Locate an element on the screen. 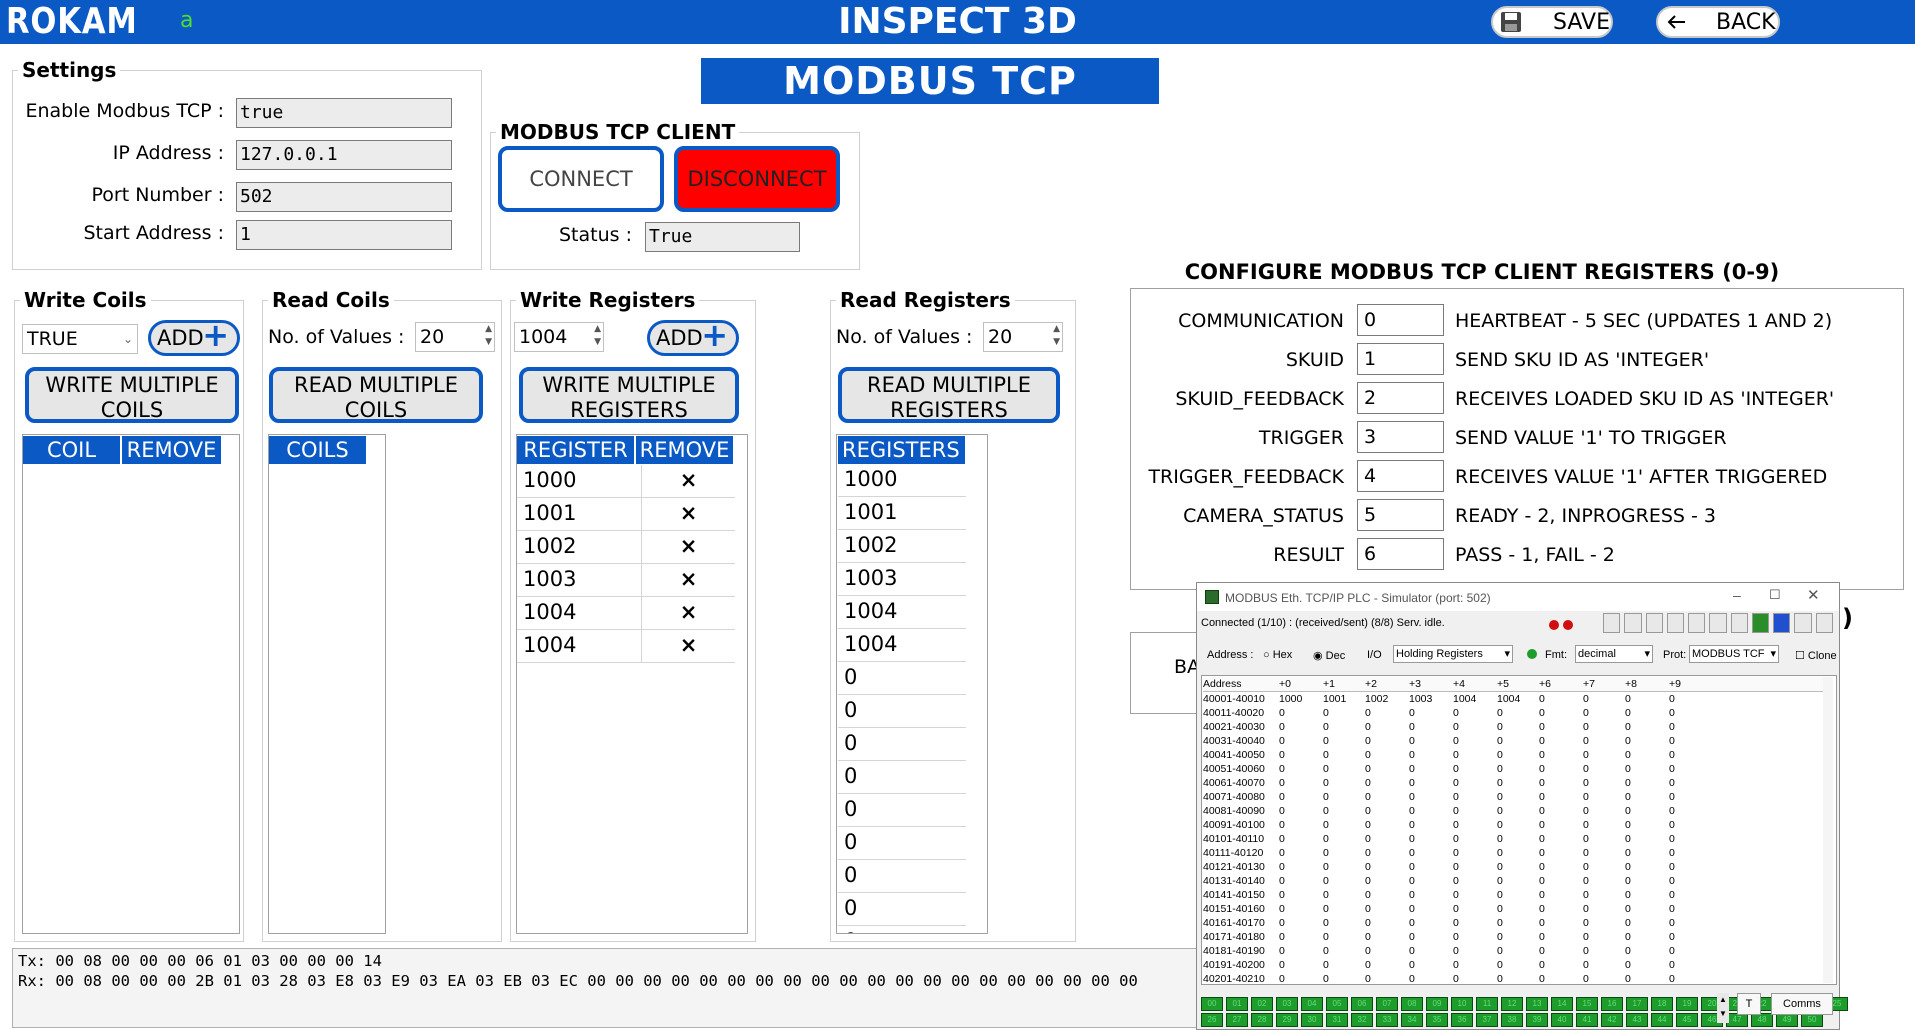 Image resolution: width=1915 pixels, height=1030 pixels. coil-led: 28 is located at coordinates (1262, 1020).